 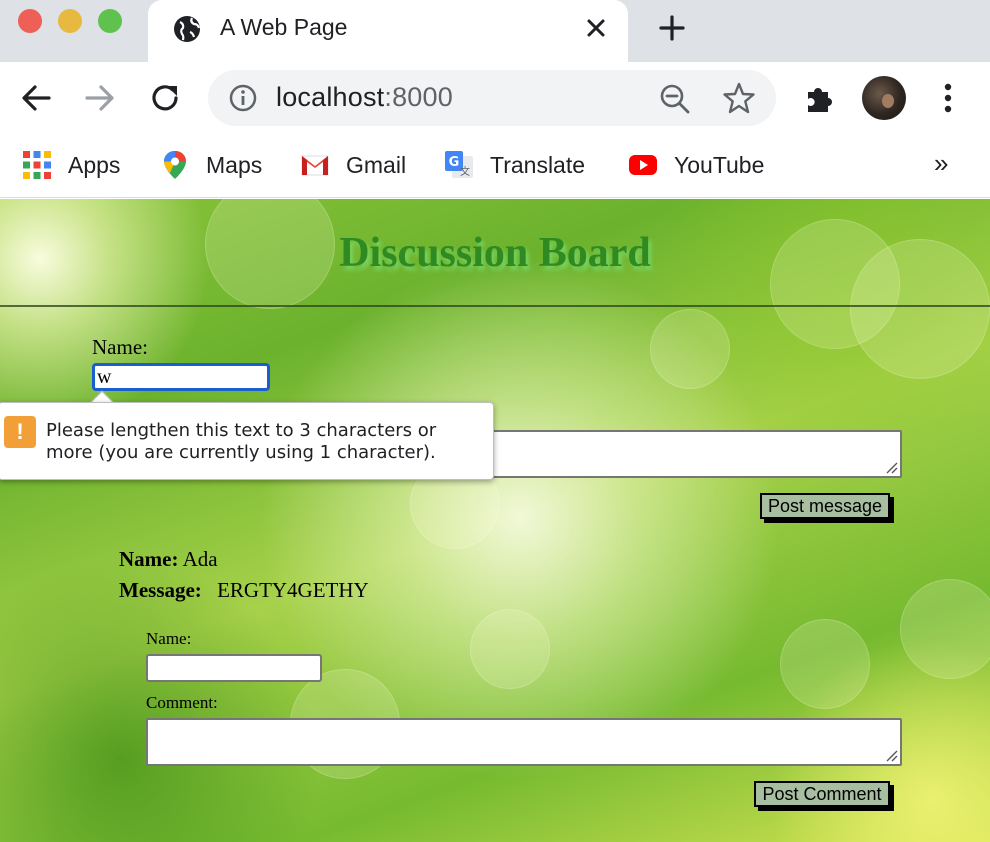 What do you see at coordinates (234, 164) in the screenshot?
I see `bookmark-label: Maps` at bounding box center [234, 164].